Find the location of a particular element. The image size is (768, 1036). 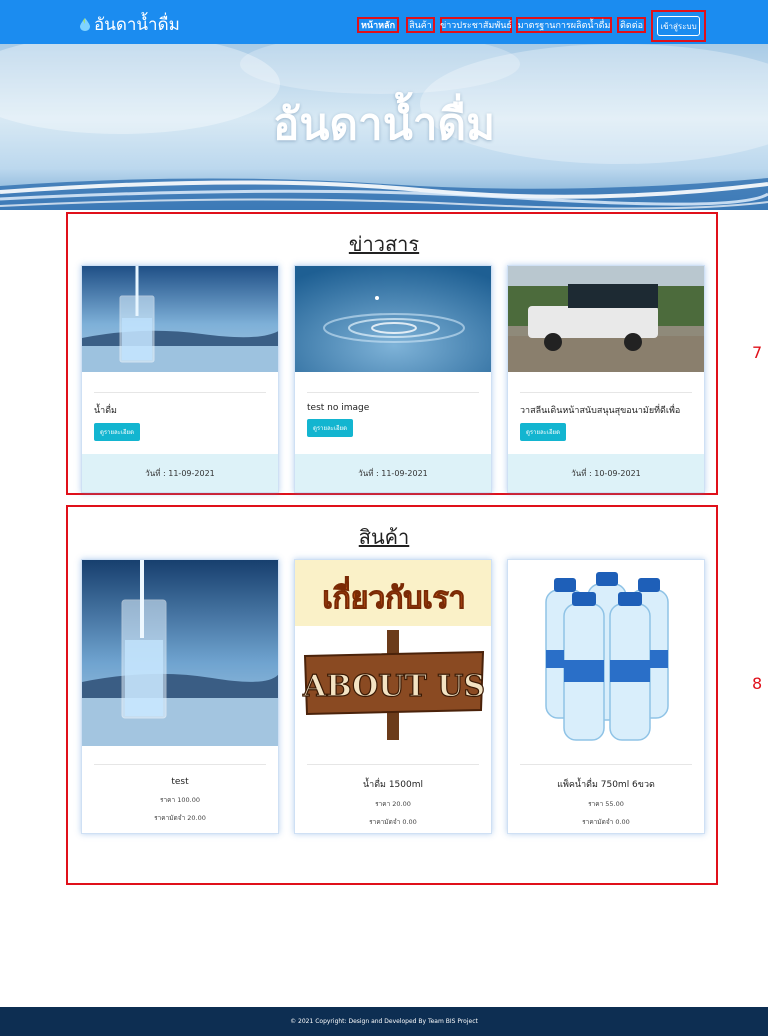

nav-contact: ติดต่อ is located at coordinates (631, 25).